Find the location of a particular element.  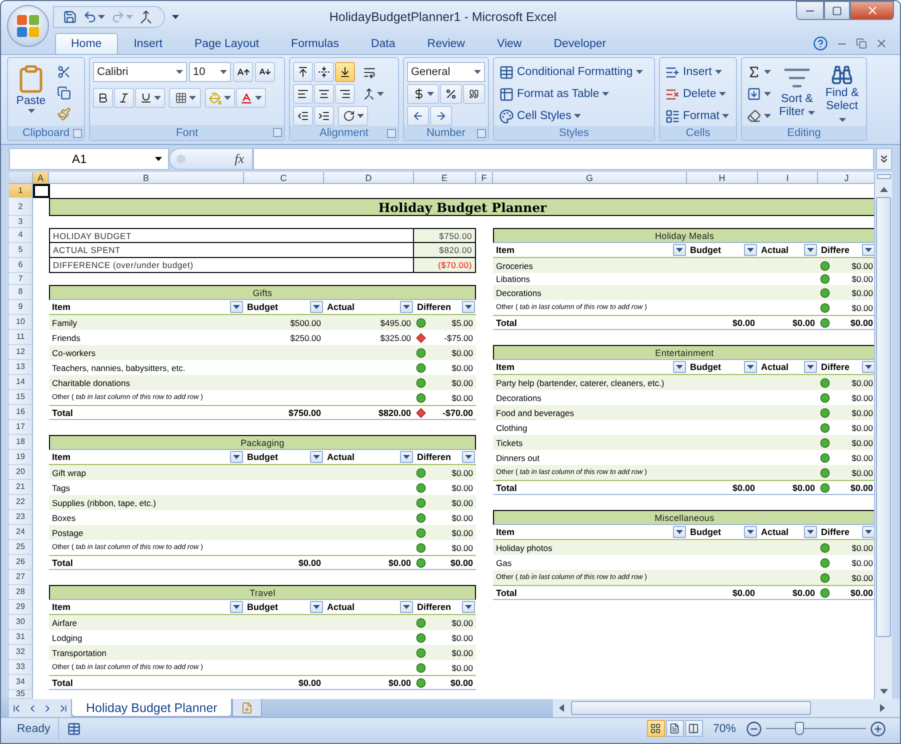

font-name-field: Calibri is located at coordinates (140, 72).